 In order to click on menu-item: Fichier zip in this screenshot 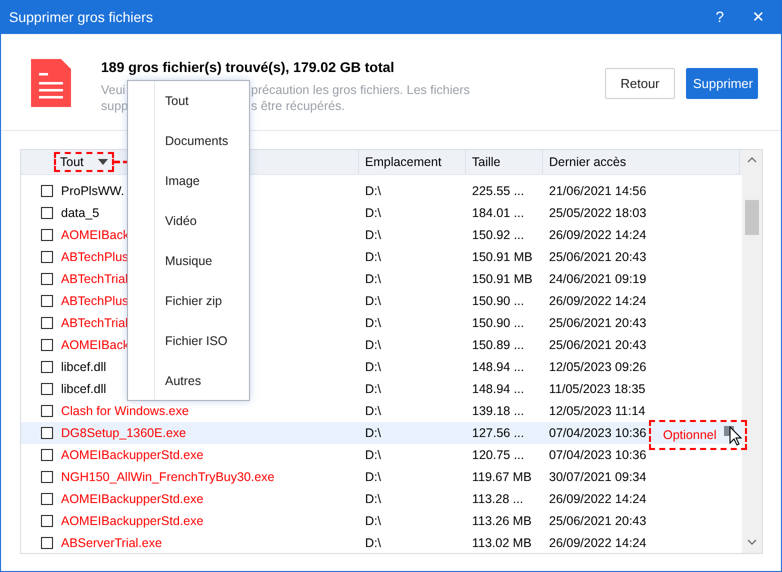, I will do `click(188, 301)`.